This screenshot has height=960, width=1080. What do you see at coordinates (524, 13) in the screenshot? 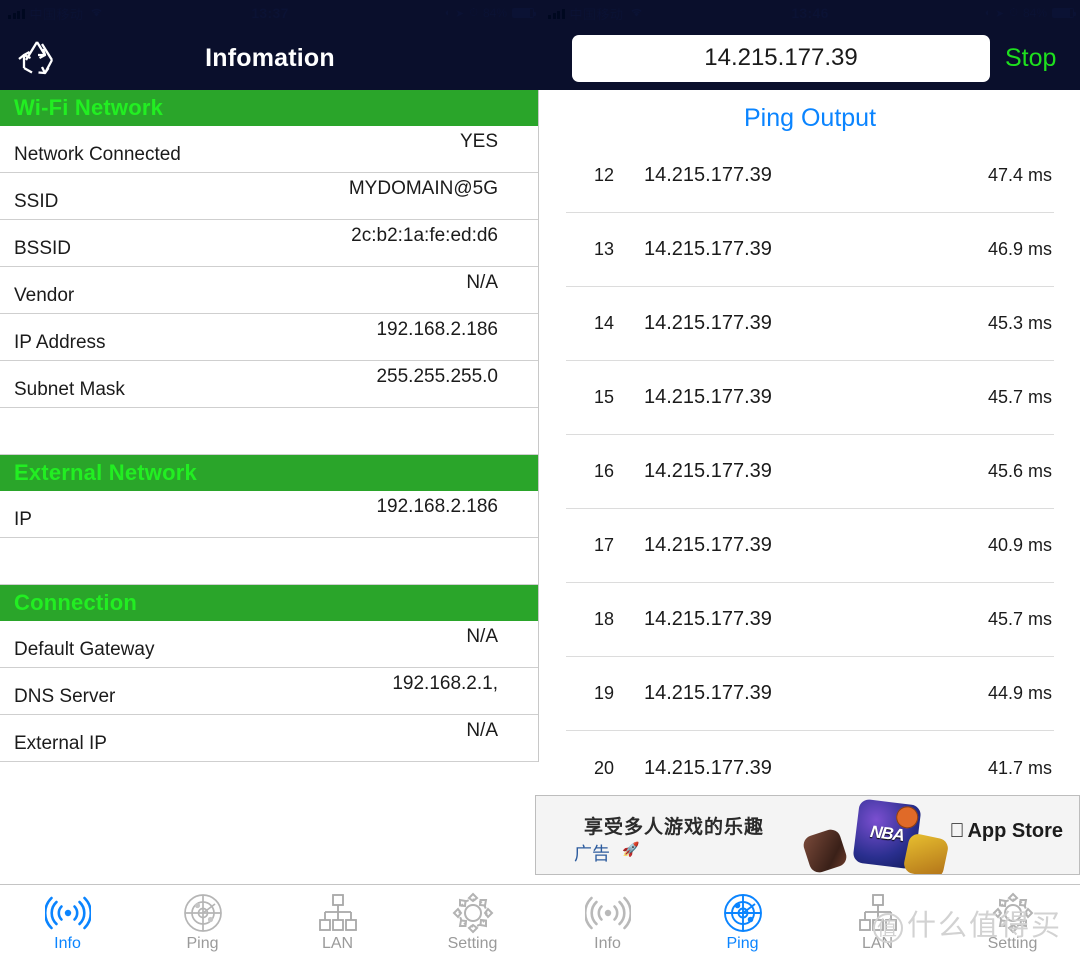
I see `battery-icon` at bounding box center [524, 13].